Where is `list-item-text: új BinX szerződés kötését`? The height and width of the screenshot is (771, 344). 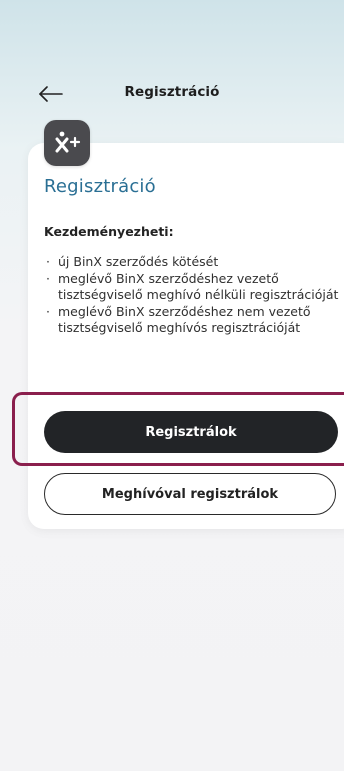 list-item-text: új BinX szerződés kötését is located at coordinates (138, 261).